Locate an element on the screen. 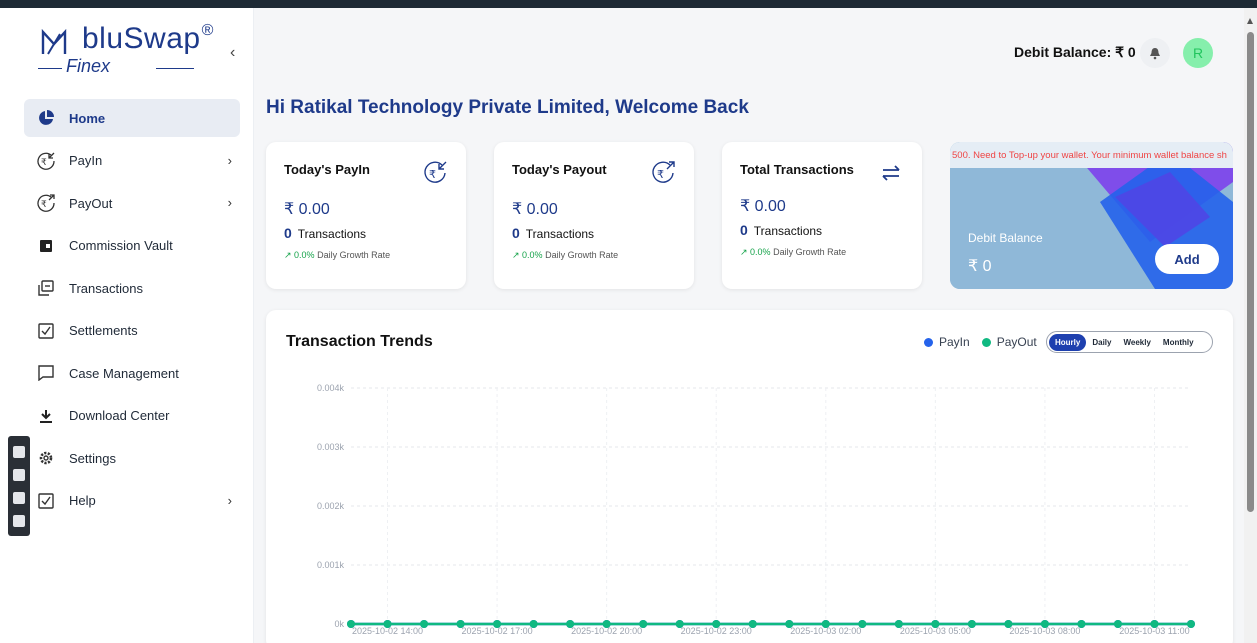 This screenshot has height=643, width=1257. y-tick-label: 0k is located at coordinates (339, 624).